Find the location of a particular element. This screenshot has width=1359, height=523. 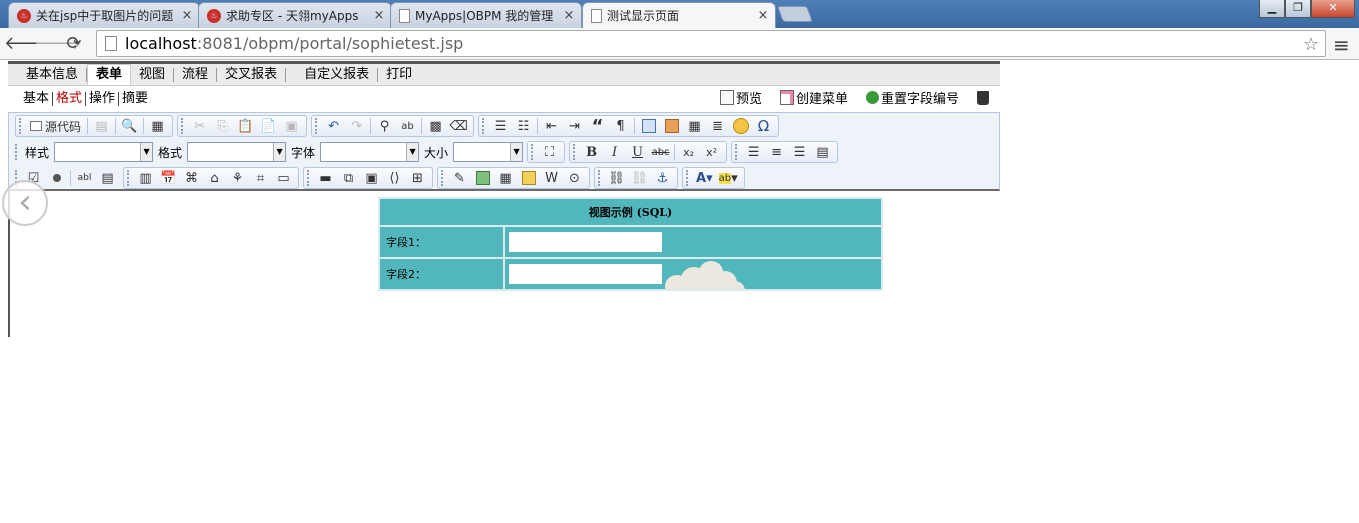

field1-input is located at coordinates (585, 242).